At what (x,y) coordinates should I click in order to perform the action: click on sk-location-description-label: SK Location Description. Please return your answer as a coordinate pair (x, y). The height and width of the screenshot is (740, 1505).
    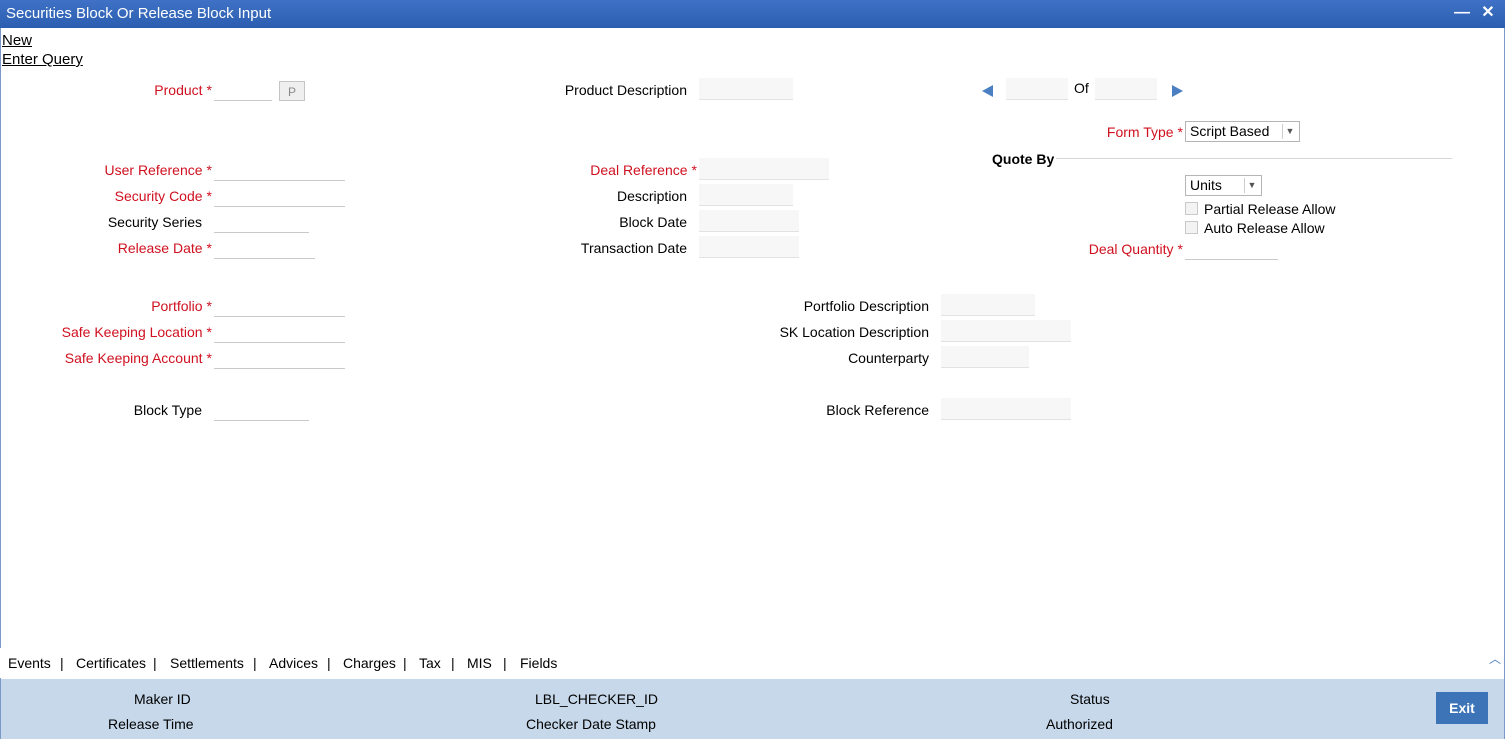
    Looking at the image, I should click on (854, 332).